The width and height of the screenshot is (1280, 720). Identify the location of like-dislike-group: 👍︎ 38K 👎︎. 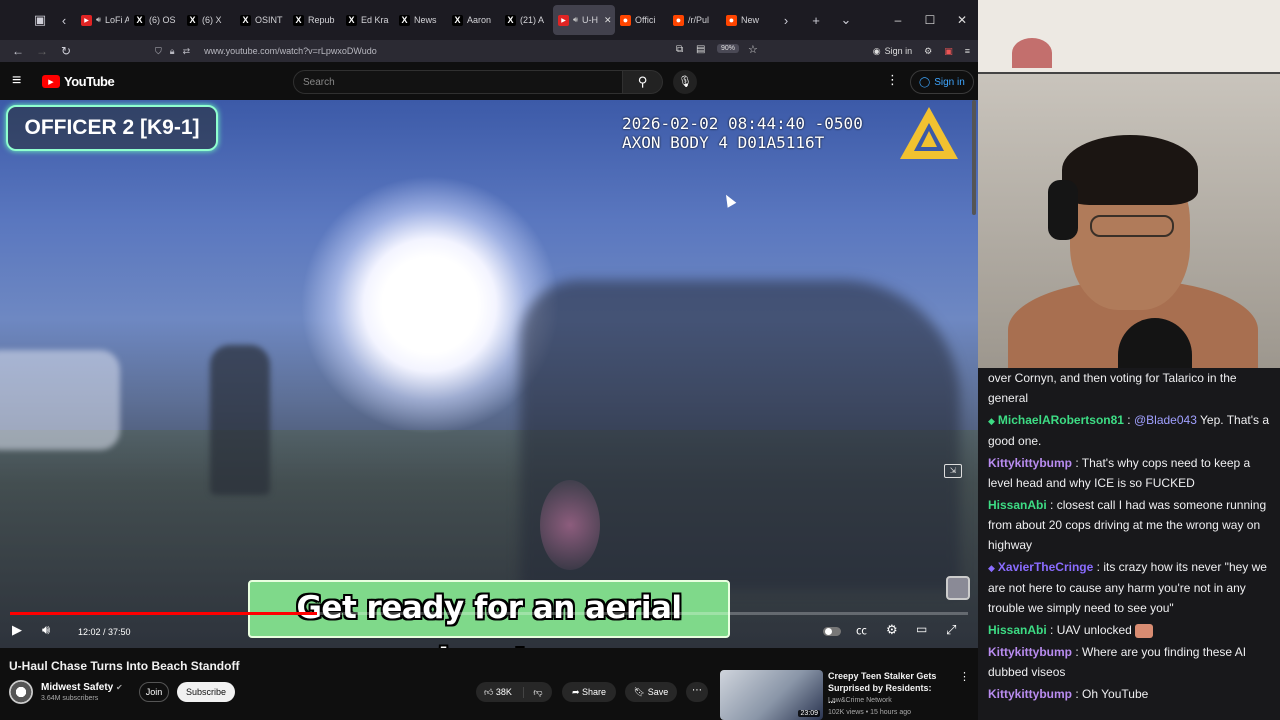
(514, 692).